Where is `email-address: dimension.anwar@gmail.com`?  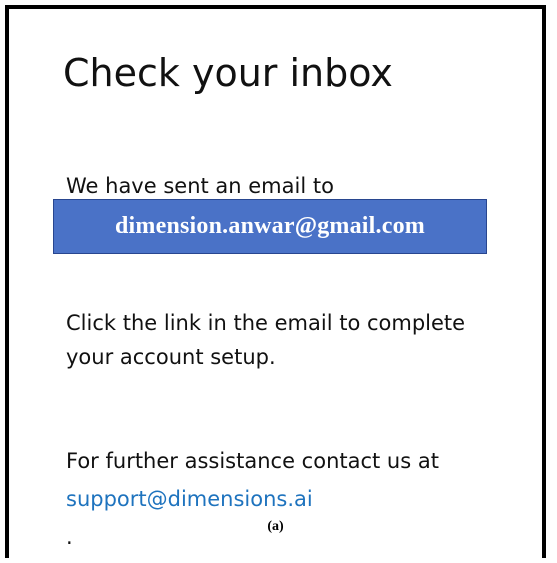 email-address: dimension.anwar@gmail.com is located at coordinates (270, 226).